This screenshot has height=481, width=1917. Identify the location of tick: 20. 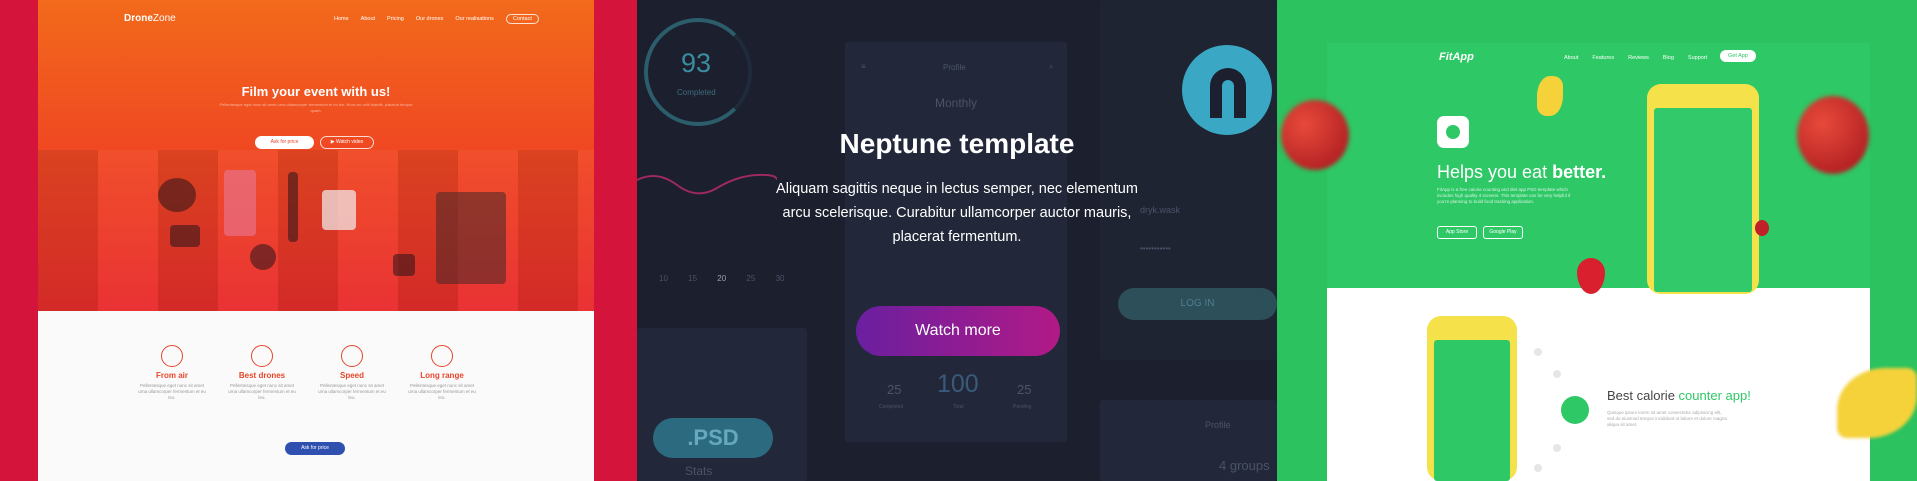
(722, 278).